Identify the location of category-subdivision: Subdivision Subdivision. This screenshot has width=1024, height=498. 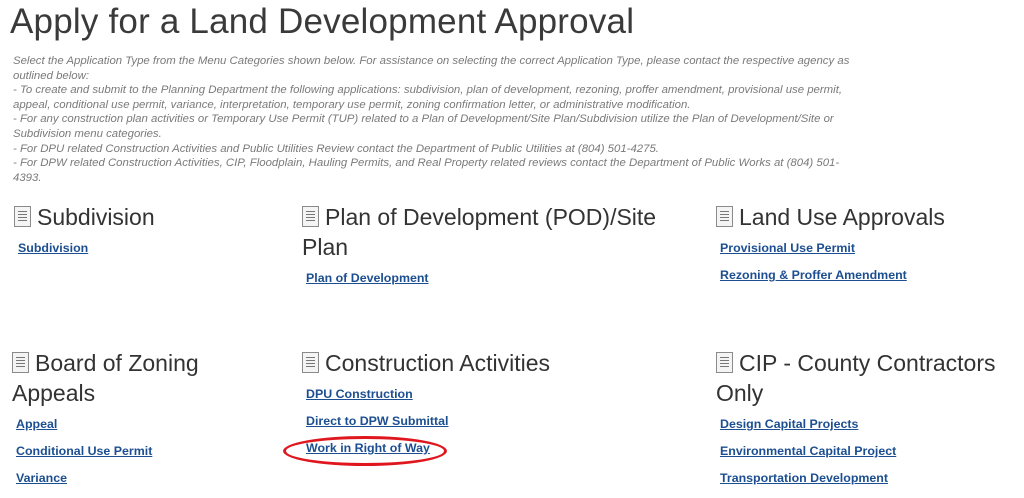
(149, 235).